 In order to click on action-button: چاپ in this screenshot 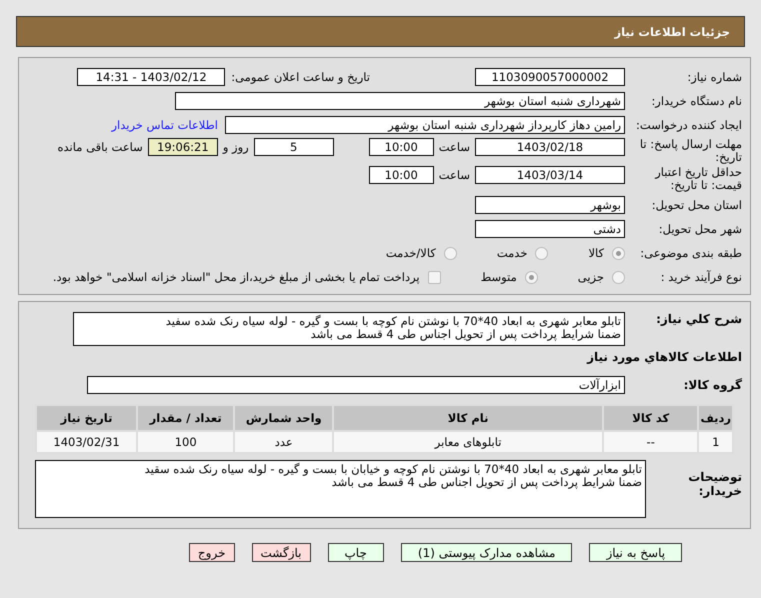, I will do `click(356, 552)`.